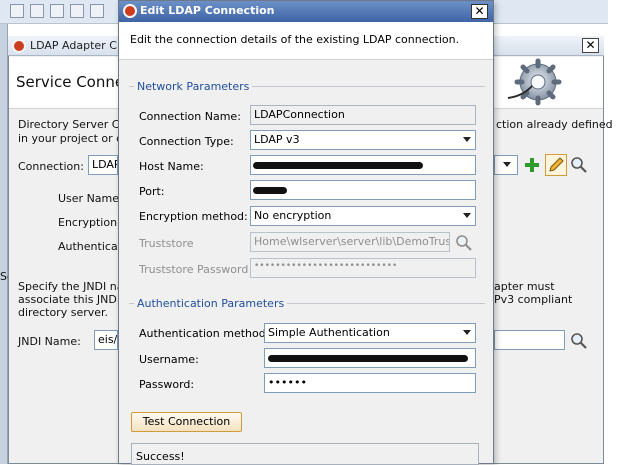 This screenshot has height=465, width=625. Describe the element at coordinates (329, 332) in the screenshot. I see `authentication-method-value: Simple Authentication` at that location.